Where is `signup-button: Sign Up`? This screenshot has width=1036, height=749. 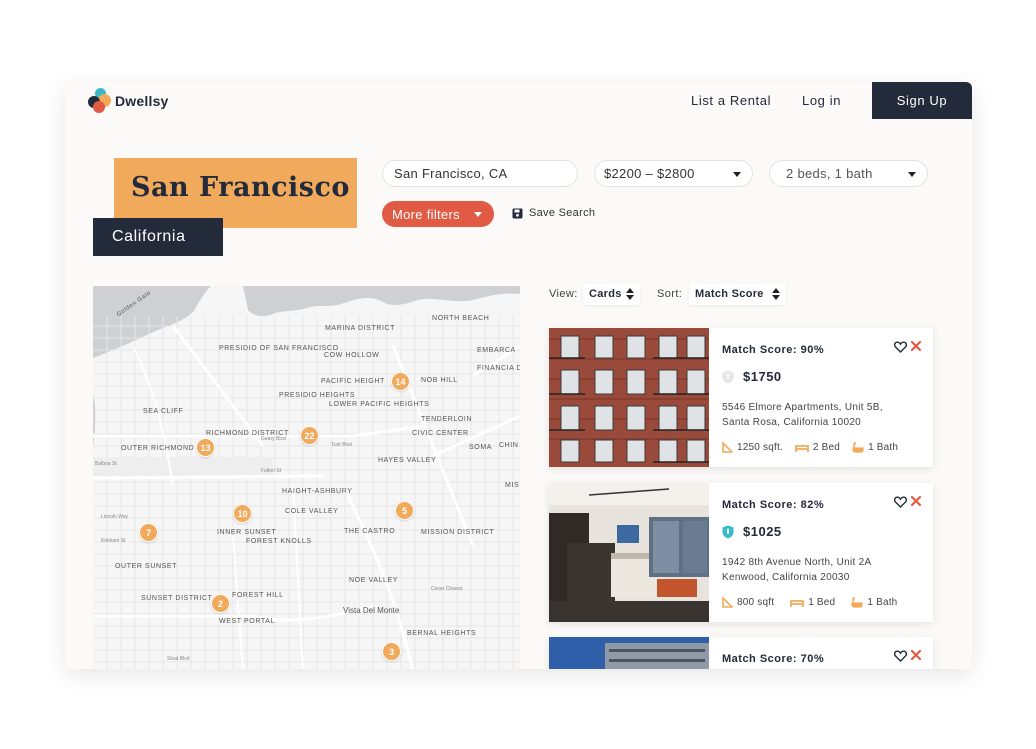
signup-button: Sign Up is located at coordinates (922, 100).